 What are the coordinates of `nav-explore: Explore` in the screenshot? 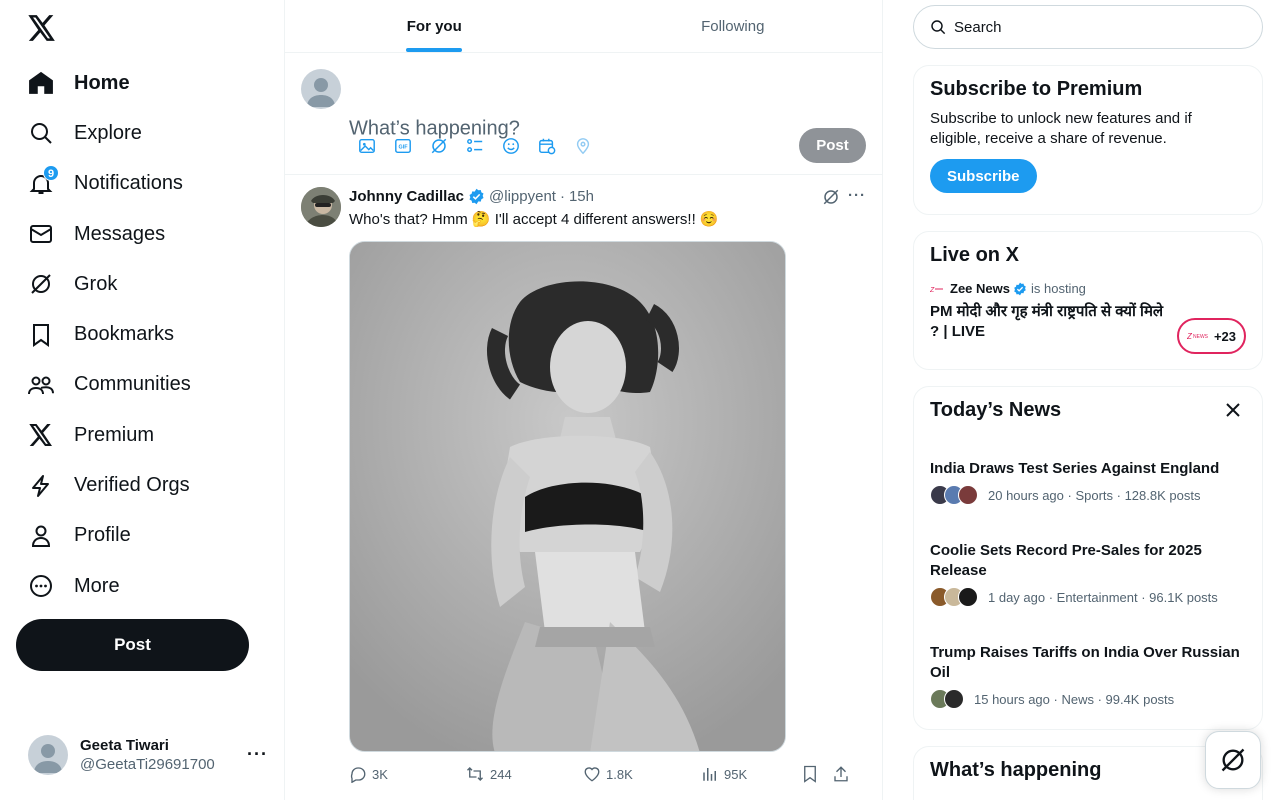 It's located at (141, 133).